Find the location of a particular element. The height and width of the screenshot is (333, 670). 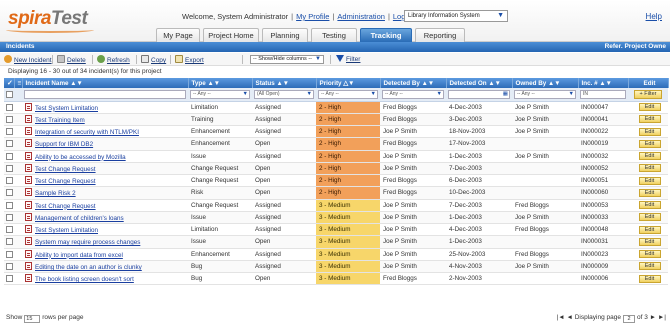

type-cell: Enhancement is located at coordinates (220, 144).